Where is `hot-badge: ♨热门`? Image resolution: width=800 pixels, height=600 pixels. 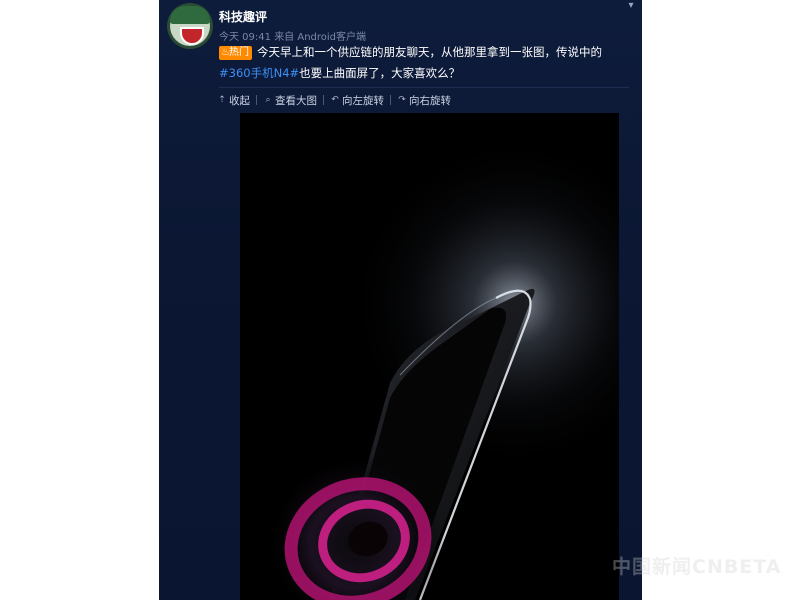
hot-badge: ♨热门 is located at coordinates (235, 53).